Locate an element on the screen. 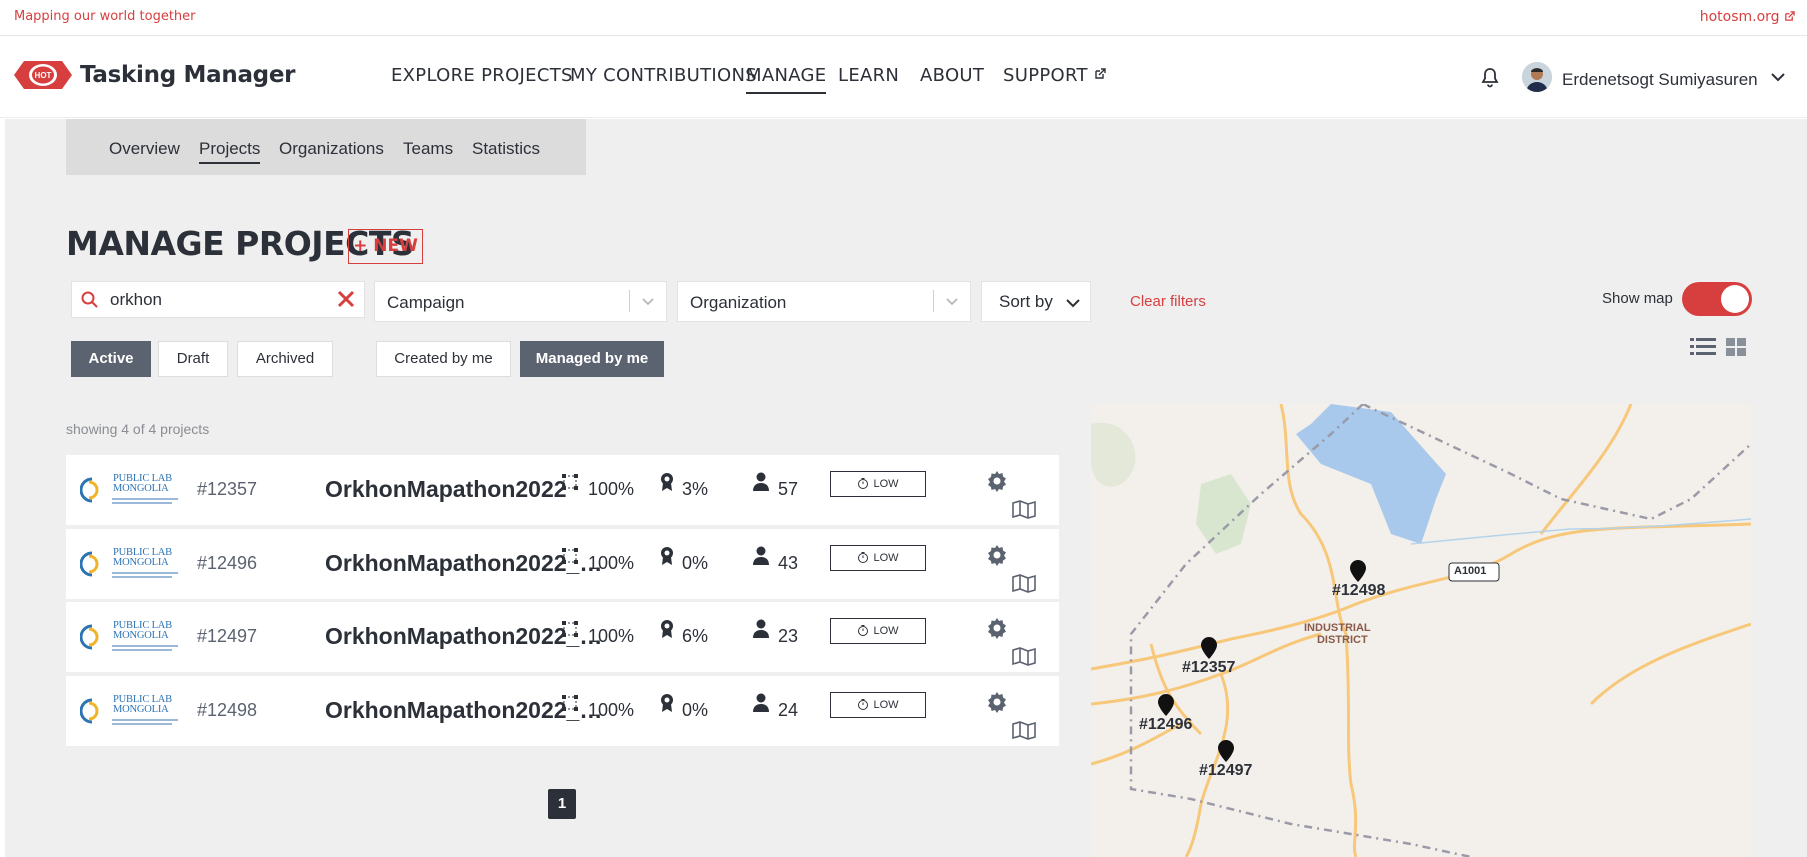 The width and height of the screenshot is (1807, 857). status-archived-tab: Archived is located at coordinates (285, 359).